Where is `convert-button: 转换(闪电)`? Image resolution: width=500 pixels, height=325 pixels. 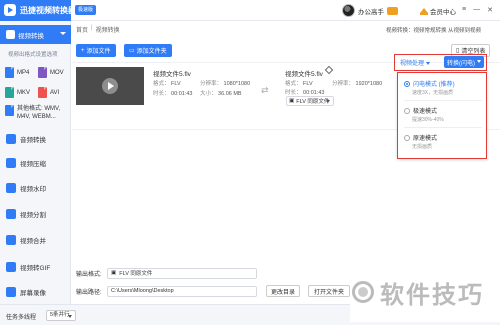 convert-button: 转换(闪电) is located at coordinates (464, 62).